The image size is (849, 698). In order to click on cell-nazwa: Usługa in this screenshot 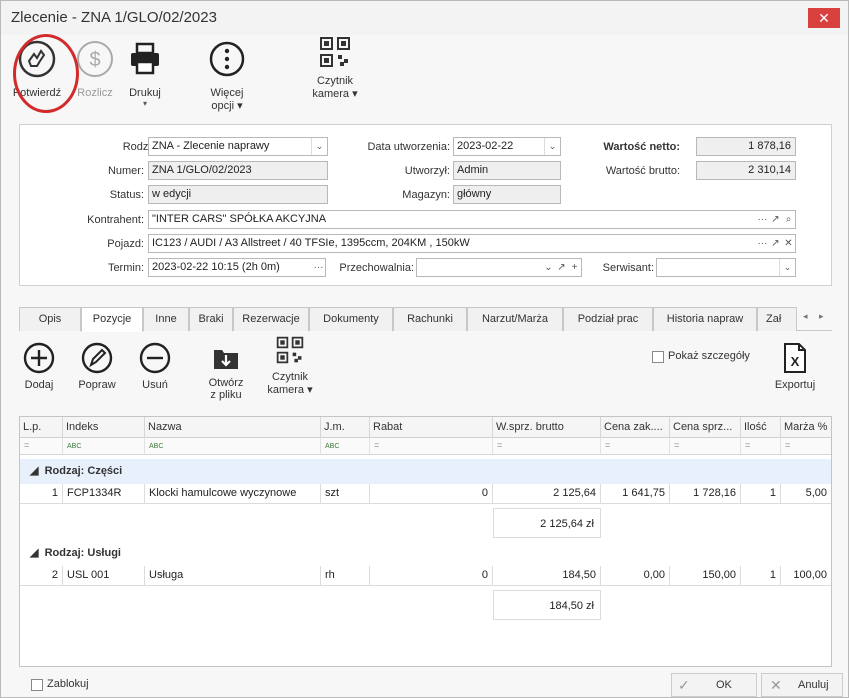, I will do `click(233, 576)`.